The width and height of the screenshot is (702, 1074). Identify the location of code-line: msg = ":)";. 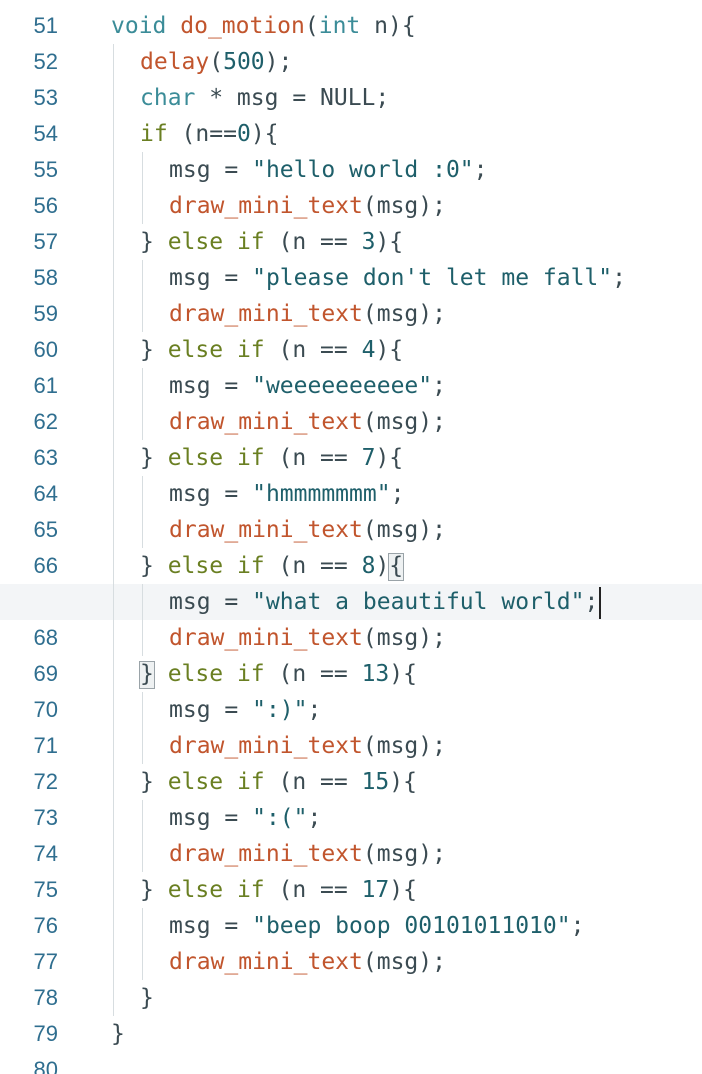
(351, 710).